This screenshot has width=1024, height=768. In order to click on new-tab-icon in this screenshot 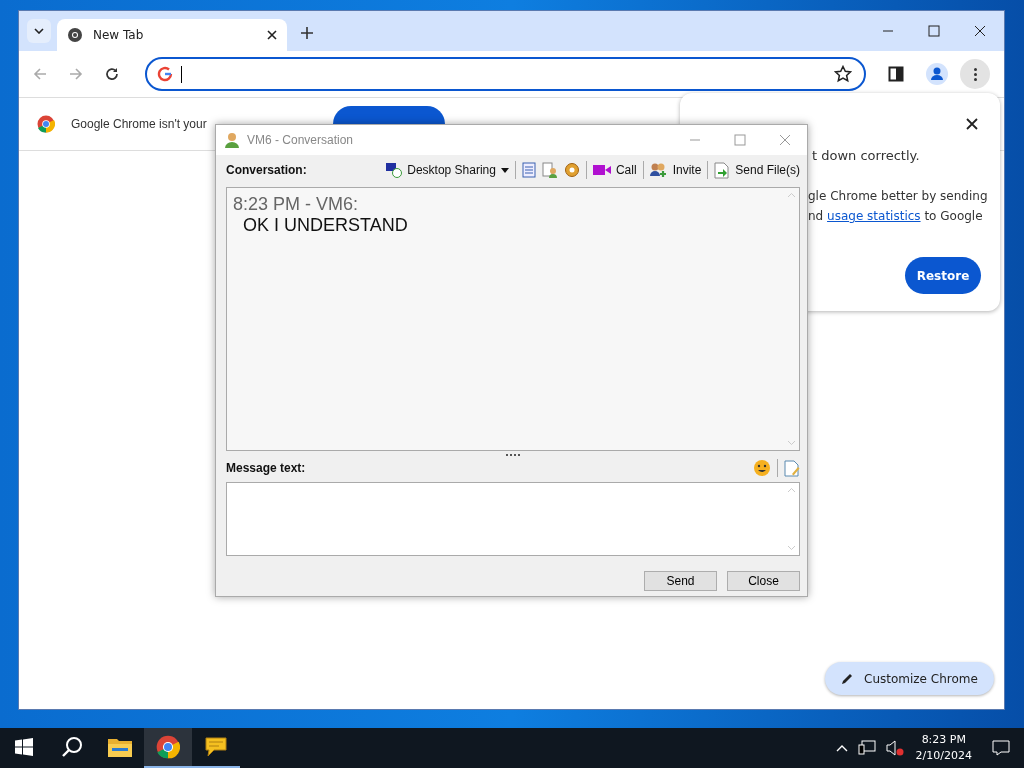, I will do `click(307, 33)`.